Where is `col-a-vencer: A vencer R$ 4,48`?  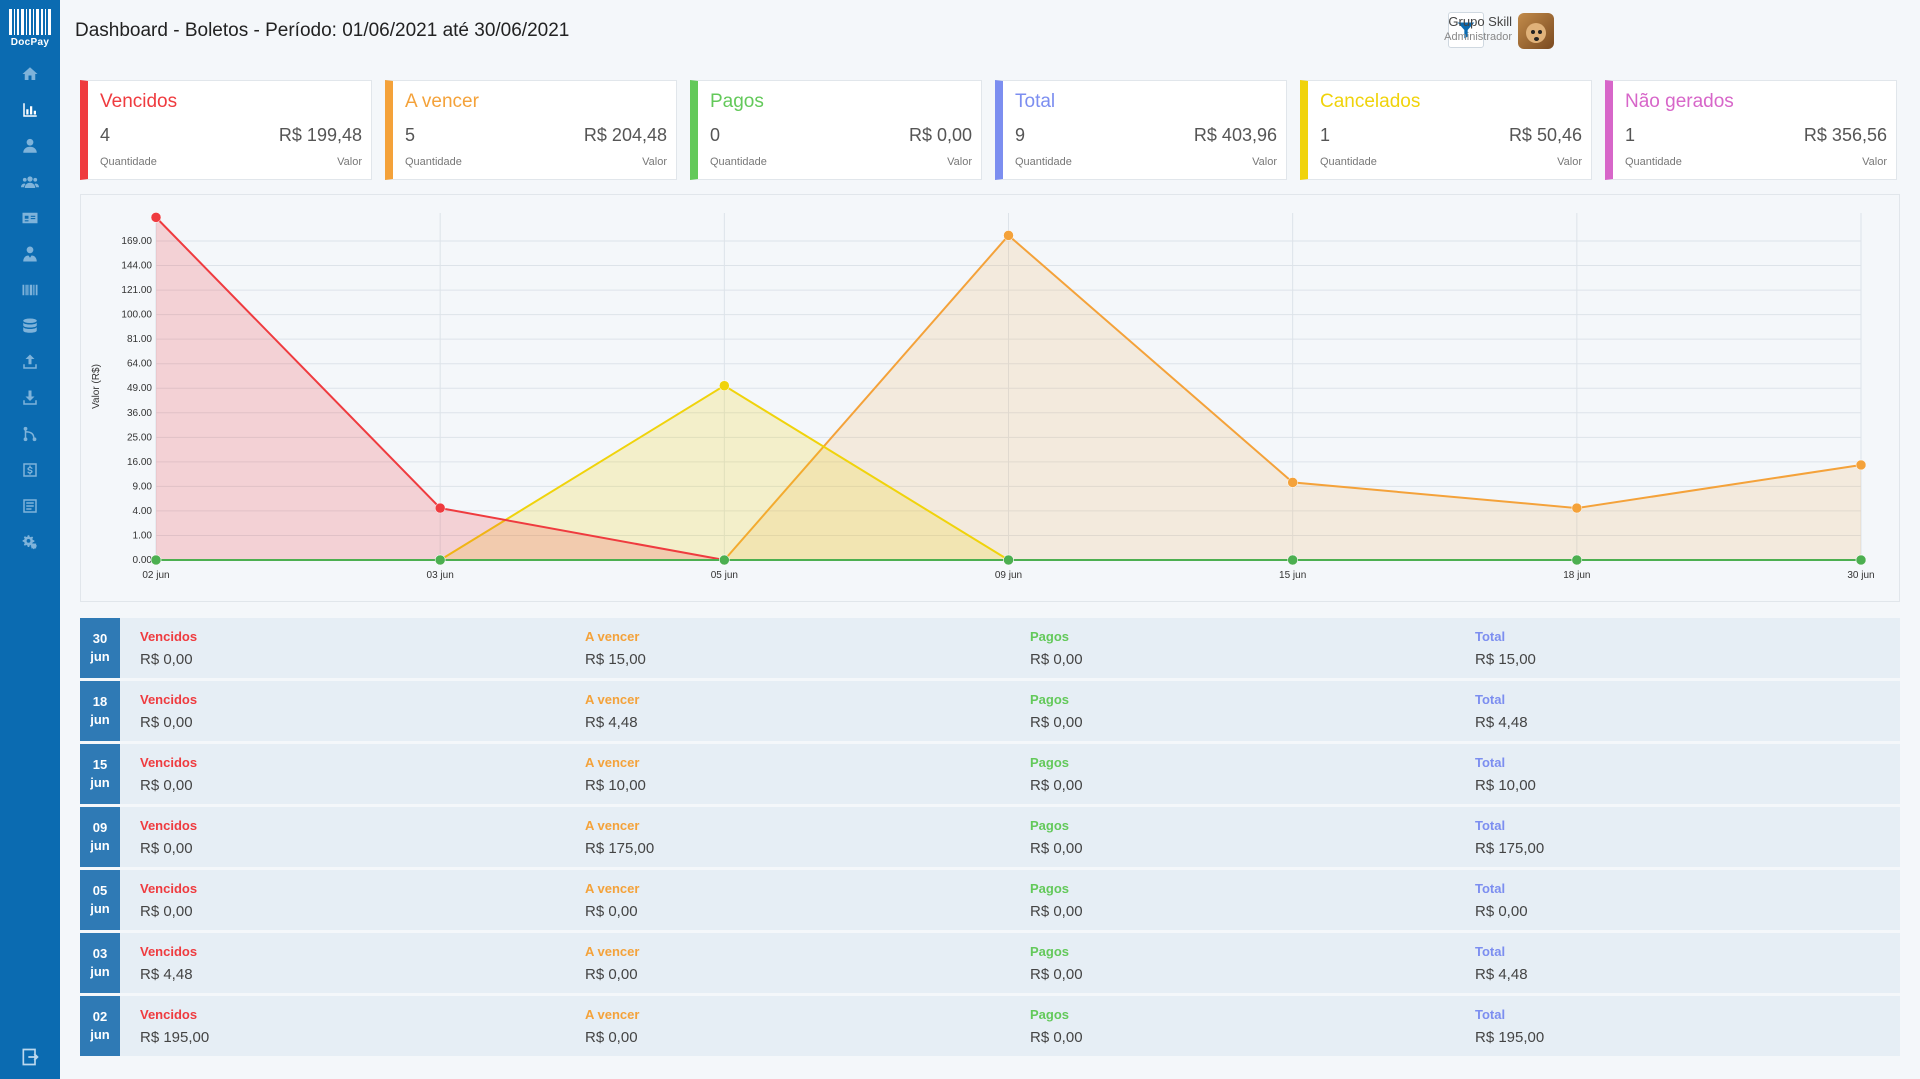 col-a-vencer: A vencer R$ 4,48 is located at coordinates (787, 711).